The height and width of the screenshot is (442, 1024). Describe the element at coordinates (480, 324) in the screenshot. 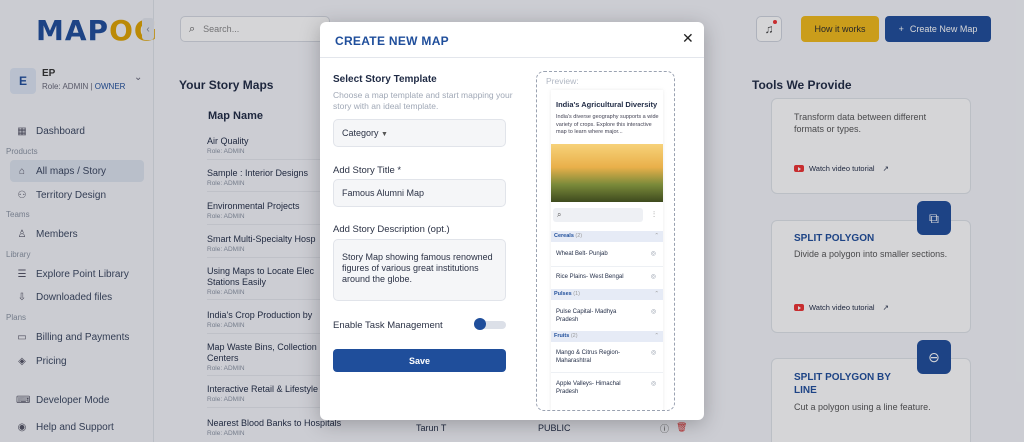

I see `toggle-knob` at that location.